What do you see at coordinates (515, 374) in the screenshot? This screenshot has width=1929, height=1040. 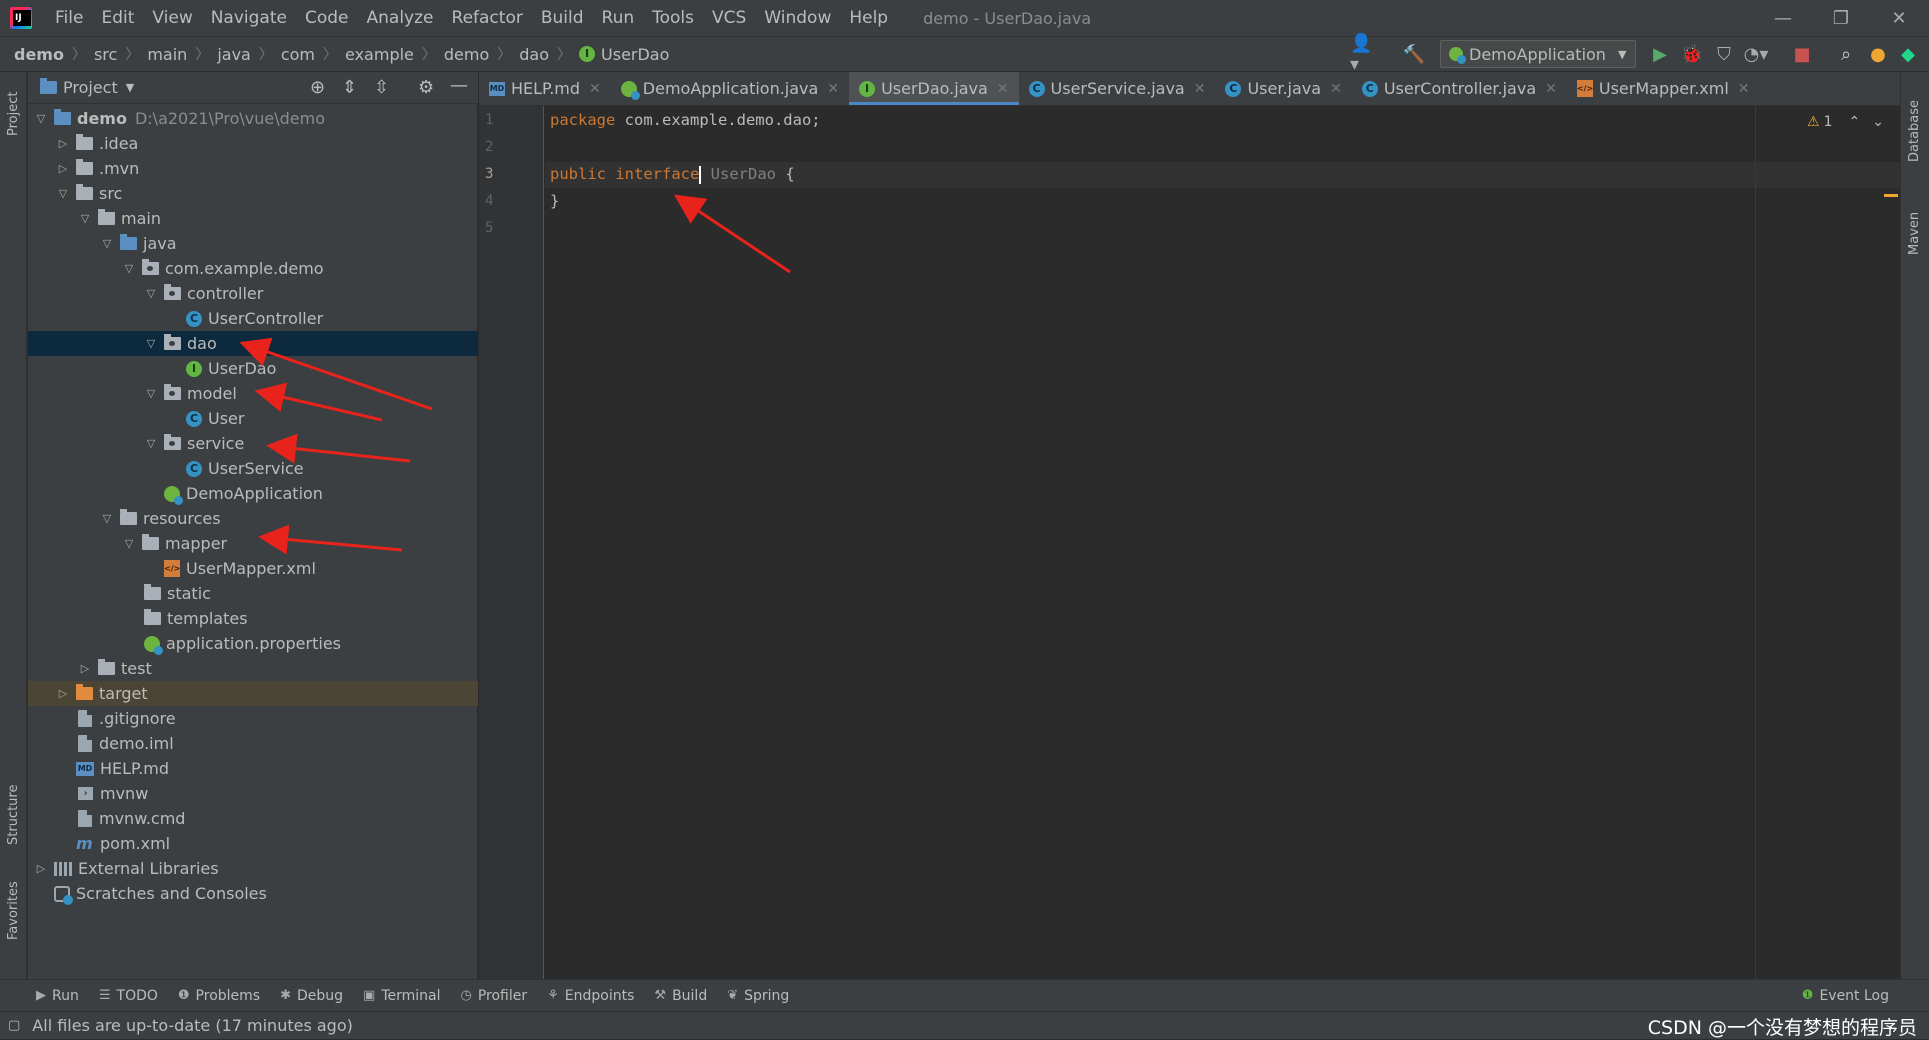 I see `annotation-arrows` at bounding box center [515, 374].